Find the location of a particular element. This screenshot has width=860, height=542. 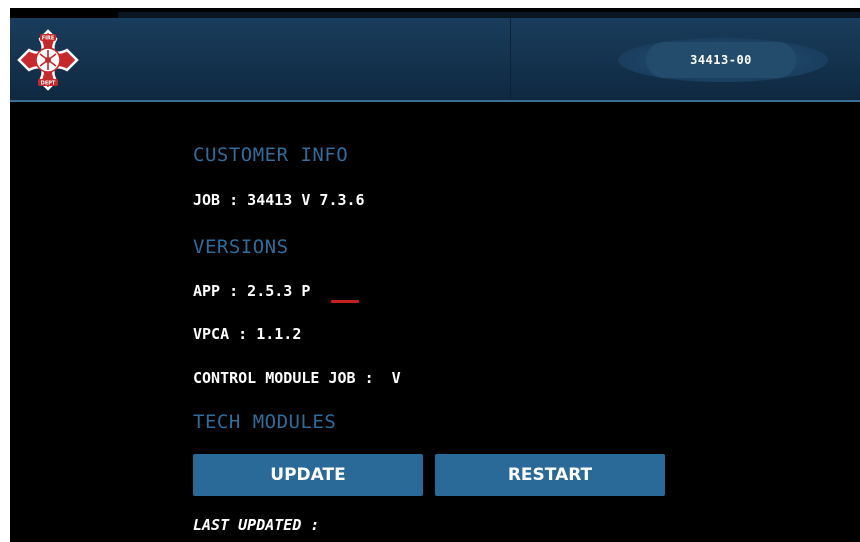

restart-button: RESTART is located at coordinates (550, 475).